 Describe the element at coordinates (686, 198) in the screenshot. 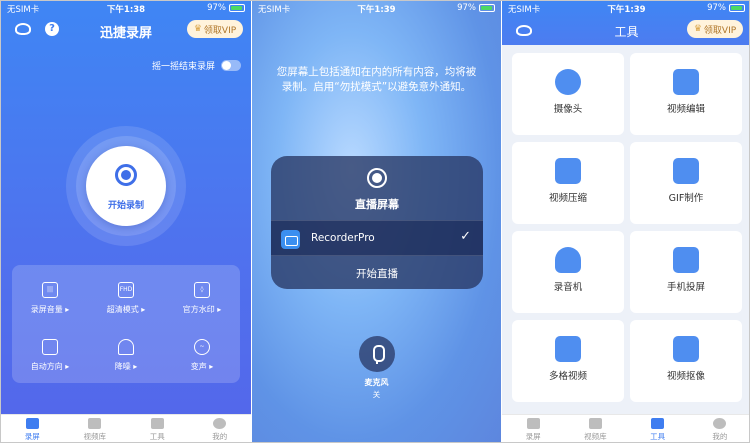

I see `tool-label: GIF制作` at that location.